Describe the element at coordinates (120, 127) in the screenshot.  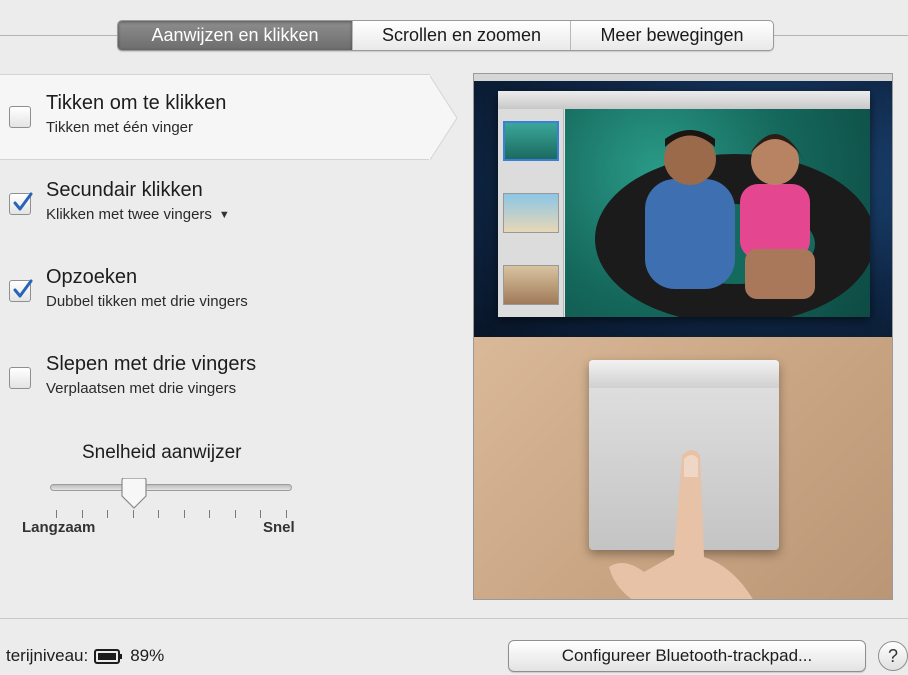
I see `option-subtitle: Tikken met één vinger` at that location.